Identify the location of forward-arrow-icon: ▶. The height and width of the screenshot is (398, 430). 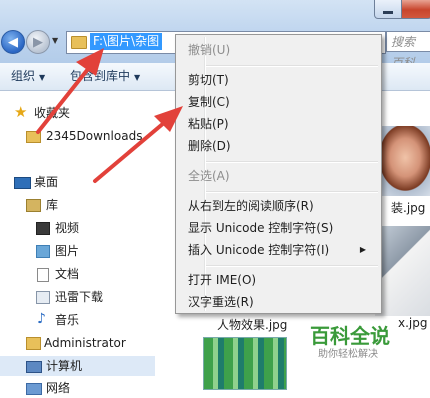
(38, 42).